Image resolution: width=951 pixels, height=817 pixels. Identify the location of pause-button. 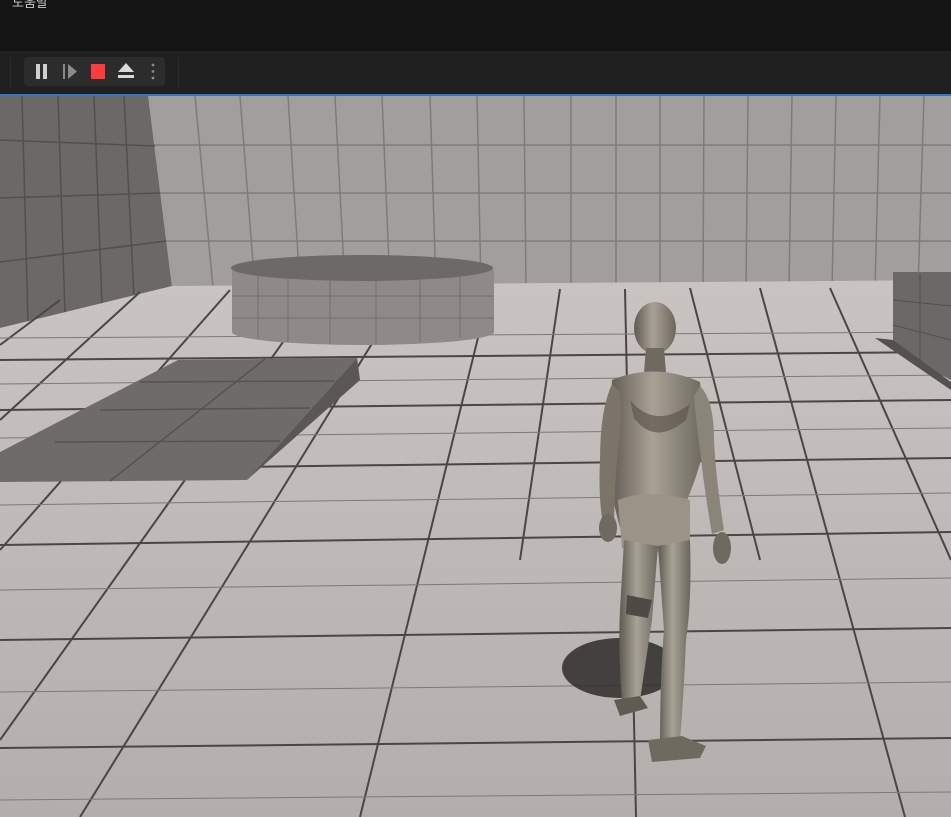
(41, 71).